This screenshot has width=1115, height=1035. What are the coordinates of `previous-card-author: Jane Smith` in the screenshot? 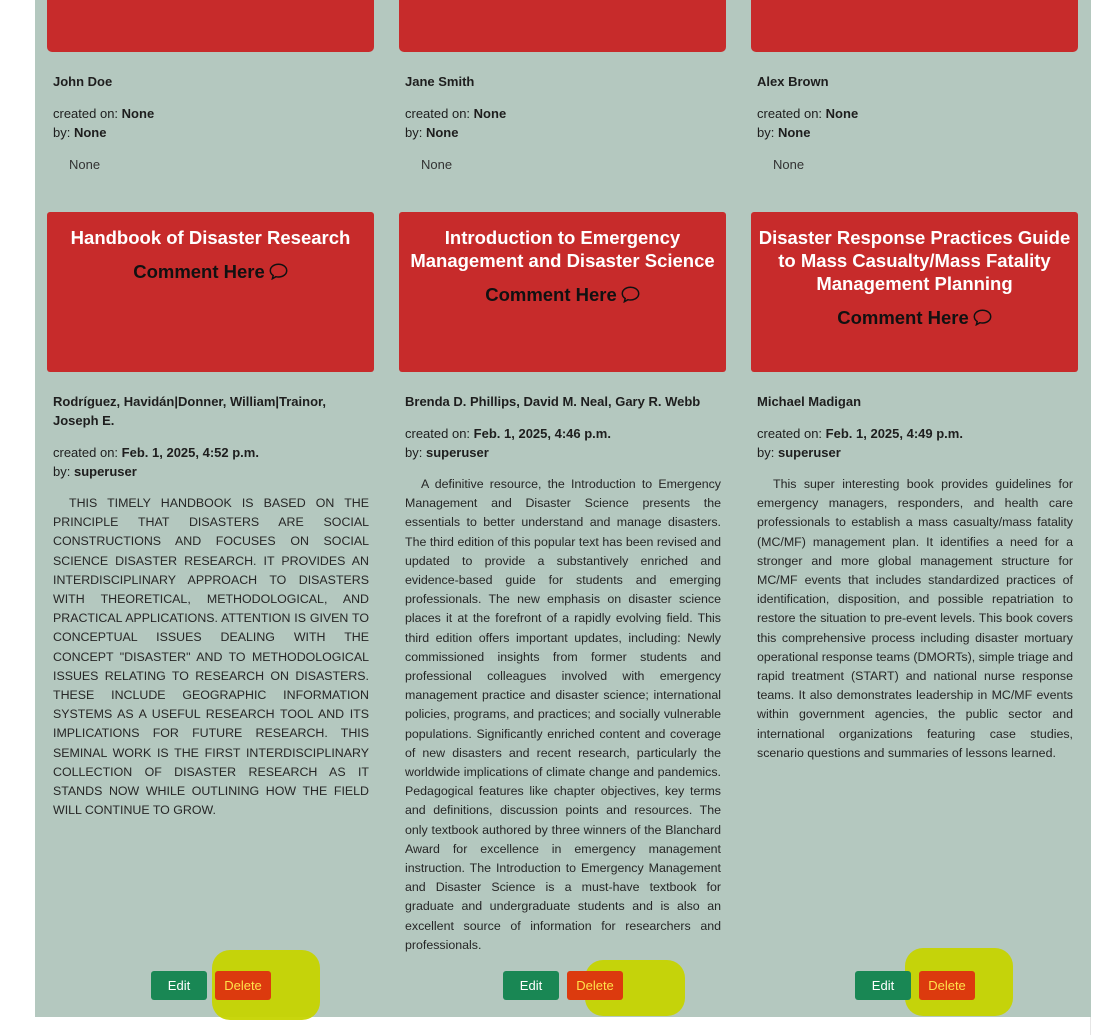 It's located at (440, 81).